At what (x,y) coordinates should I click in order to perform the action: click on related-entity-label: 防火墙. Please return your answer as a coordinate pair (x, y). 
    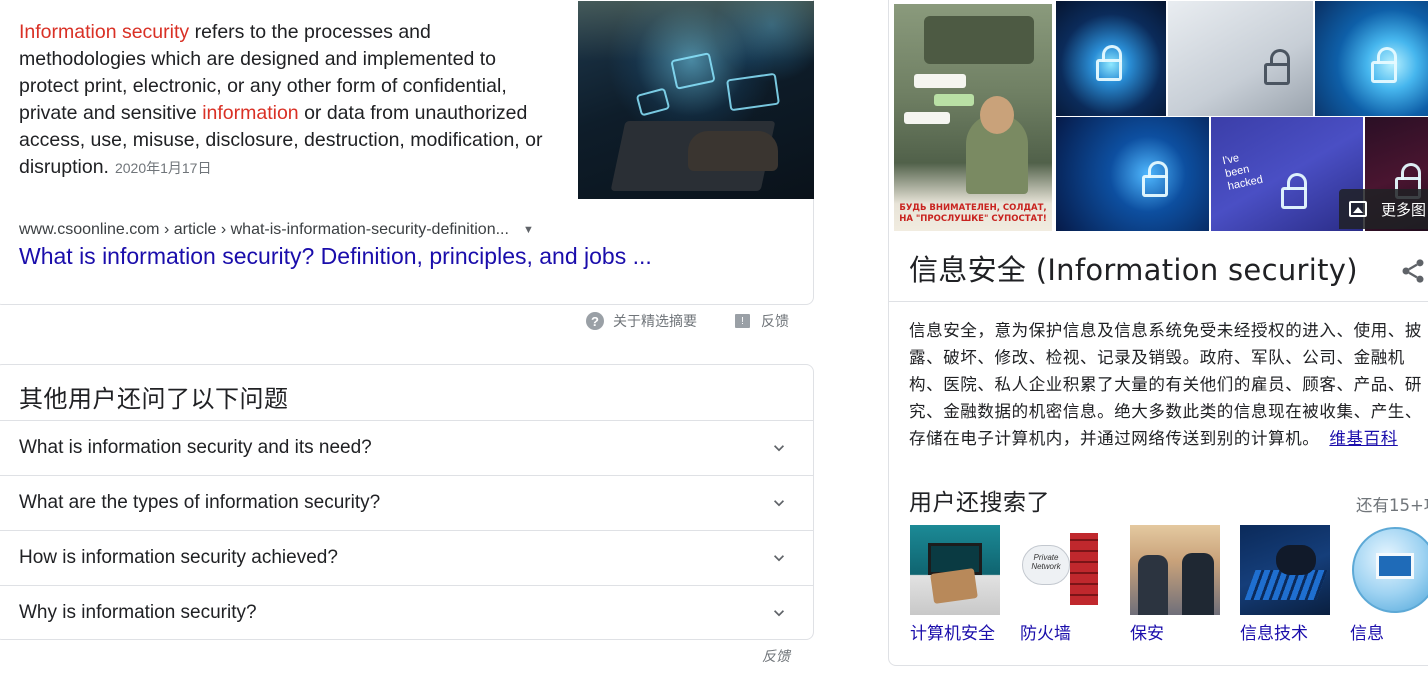
    Looking at the image, I should click on (1045, 634).